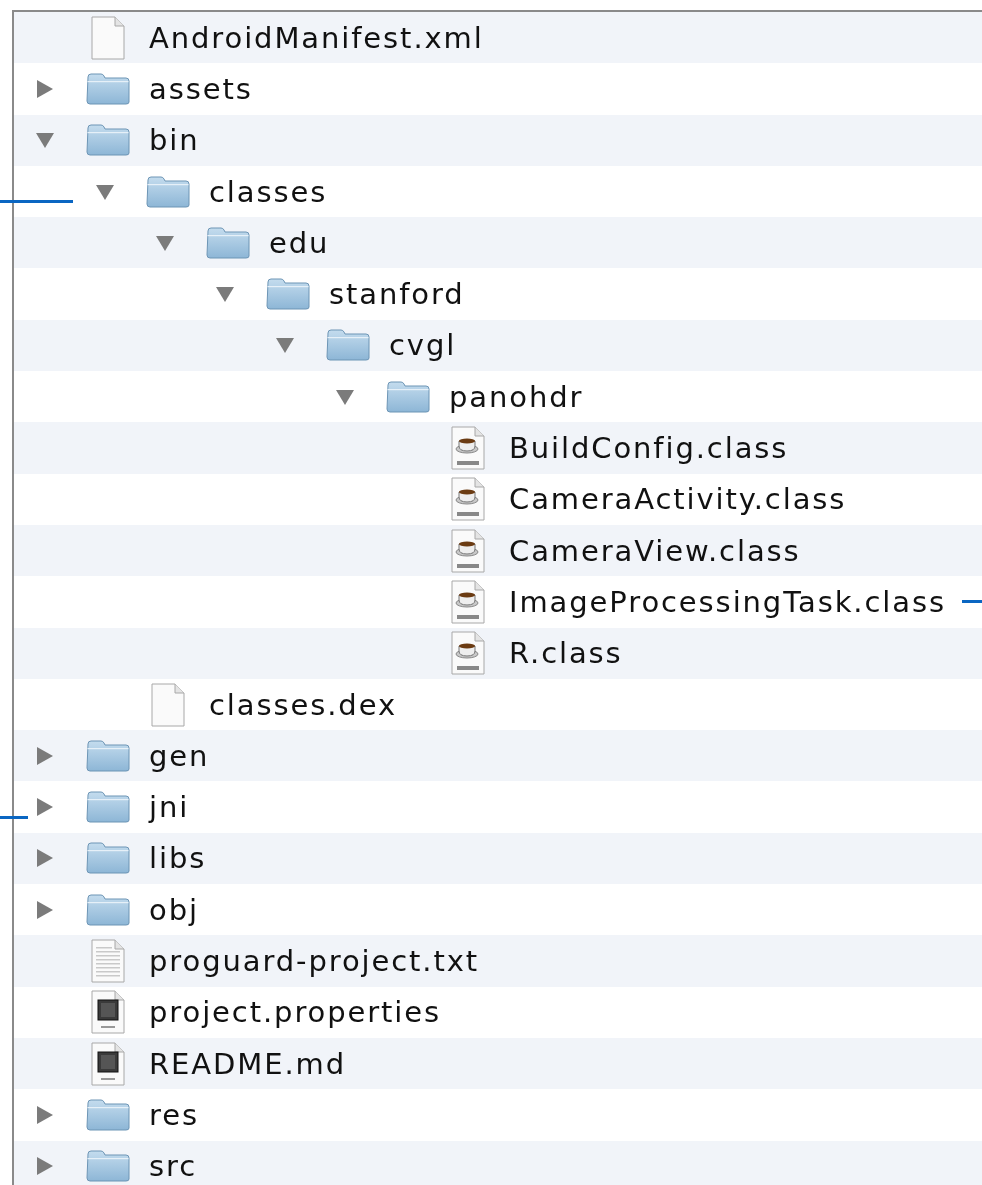 The image size is (982, 1185). Describe the element at coordinates (299, 242) in the screenshot. I see `file-name: edu` at that location.